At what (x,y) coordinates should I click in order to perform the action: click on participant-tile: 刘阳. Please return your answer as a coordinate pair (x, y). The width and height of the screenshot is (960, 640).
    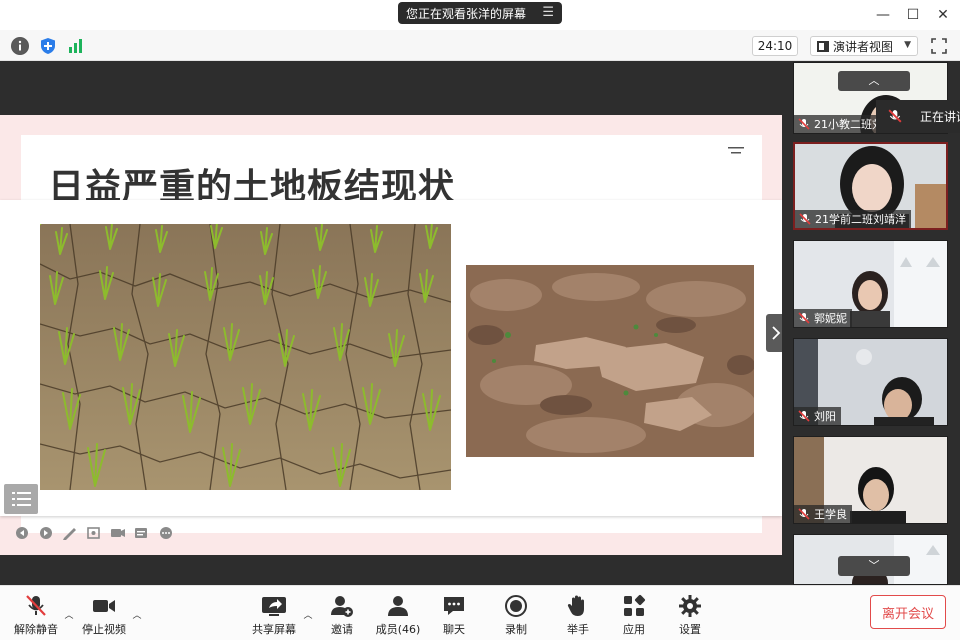
    Looking at the image, I should click on (870, 382).